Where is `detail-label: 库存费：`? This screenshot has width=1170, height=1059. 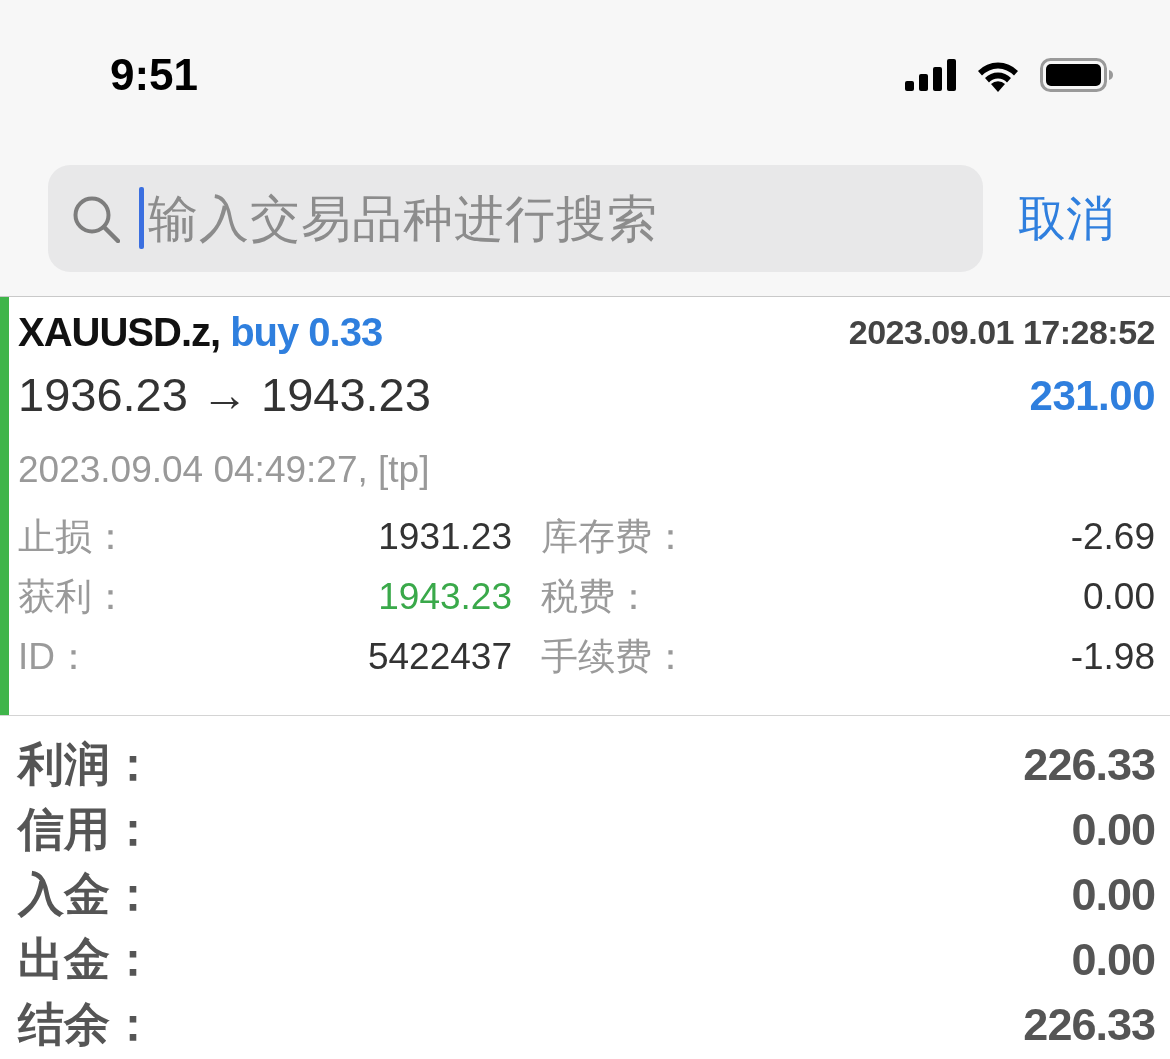 detail-label: 库存费： is located at coordinates (615, 537).